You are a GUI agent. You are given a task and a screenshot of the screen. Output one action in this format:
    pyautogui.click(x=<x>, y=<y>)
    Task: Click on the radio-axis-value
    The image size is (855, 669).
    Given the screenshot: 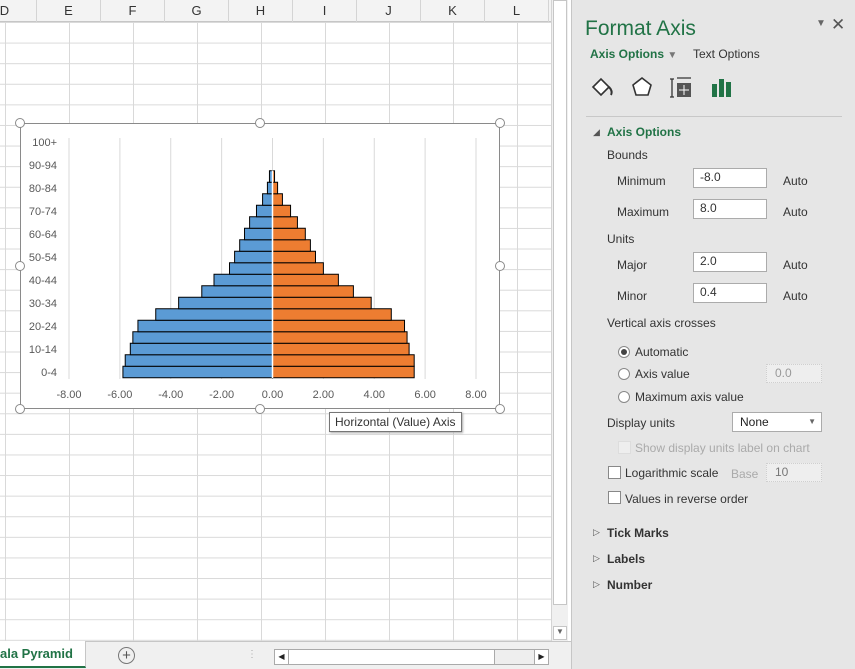 What is the action you would take?
    pyautogui.click(x=624, y=374)
    